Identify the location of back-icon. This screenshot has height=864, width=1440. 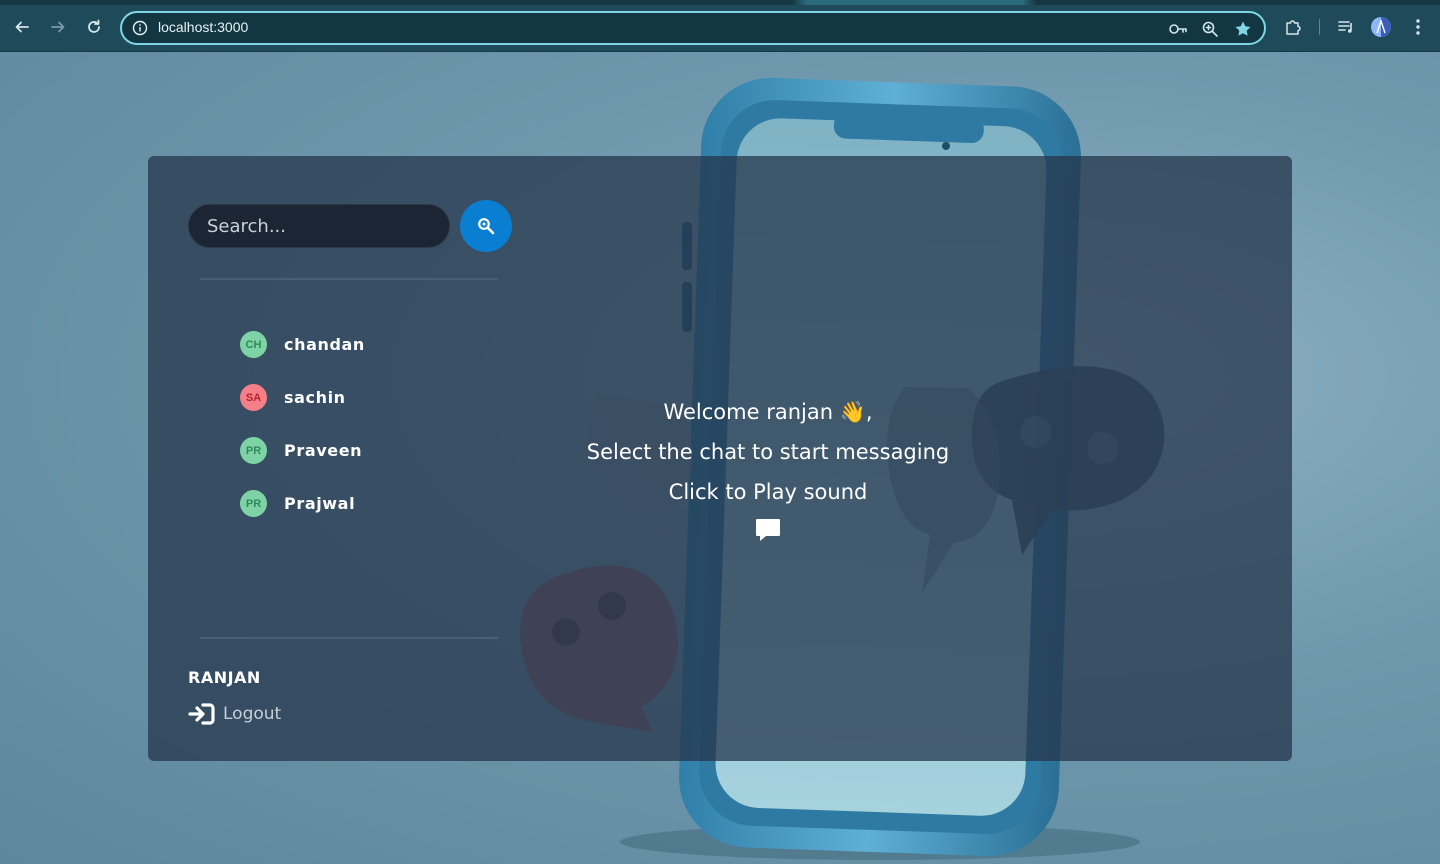
(22, 27).